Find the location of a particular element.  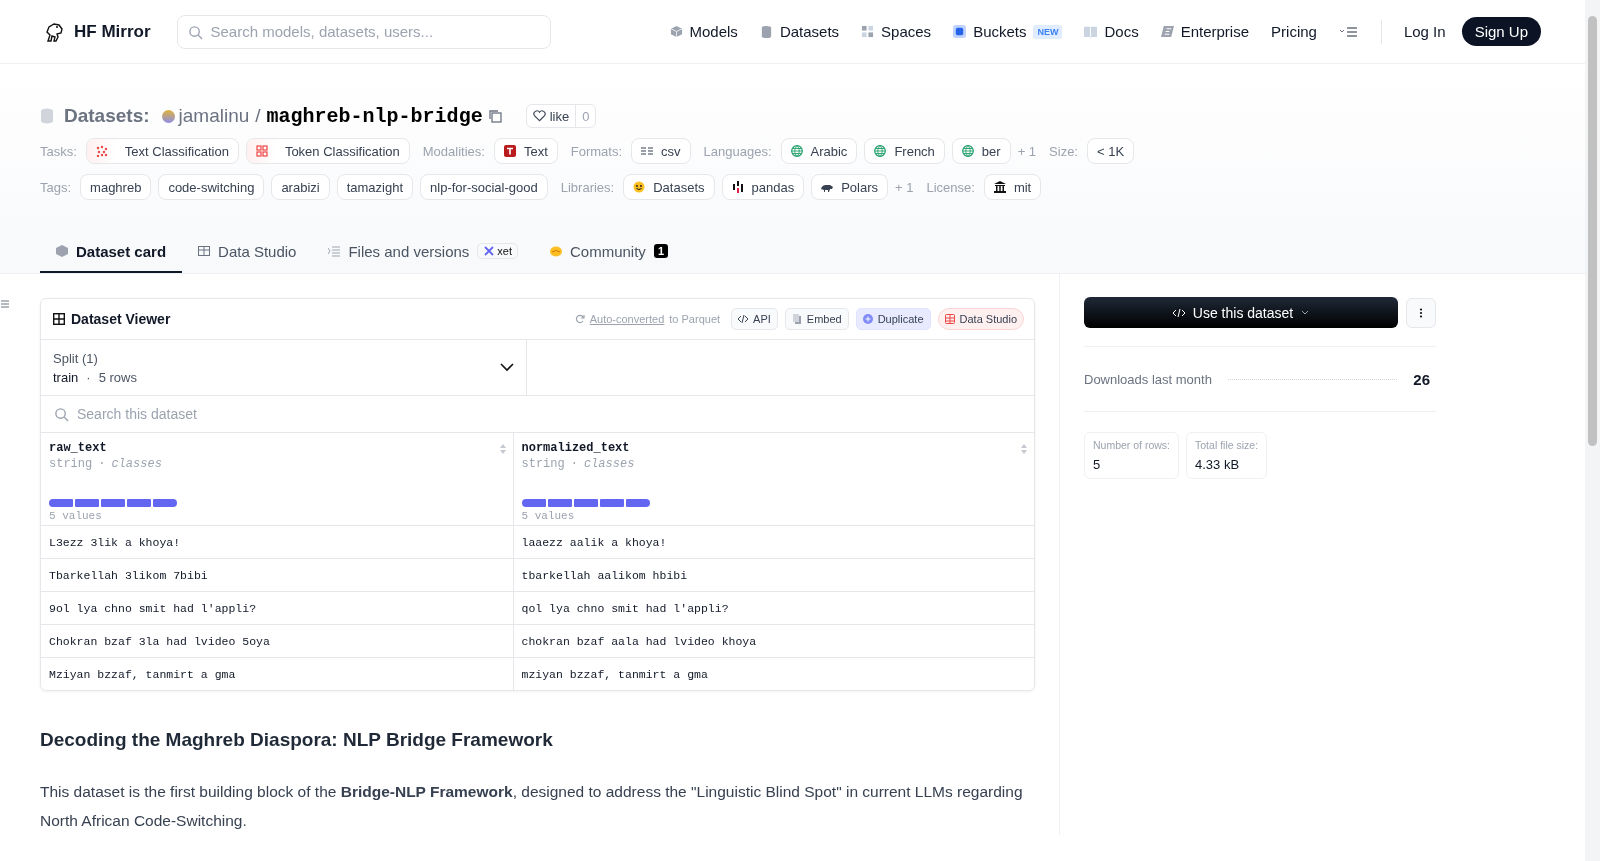

bars-icon is located at coordinates (737, 187).